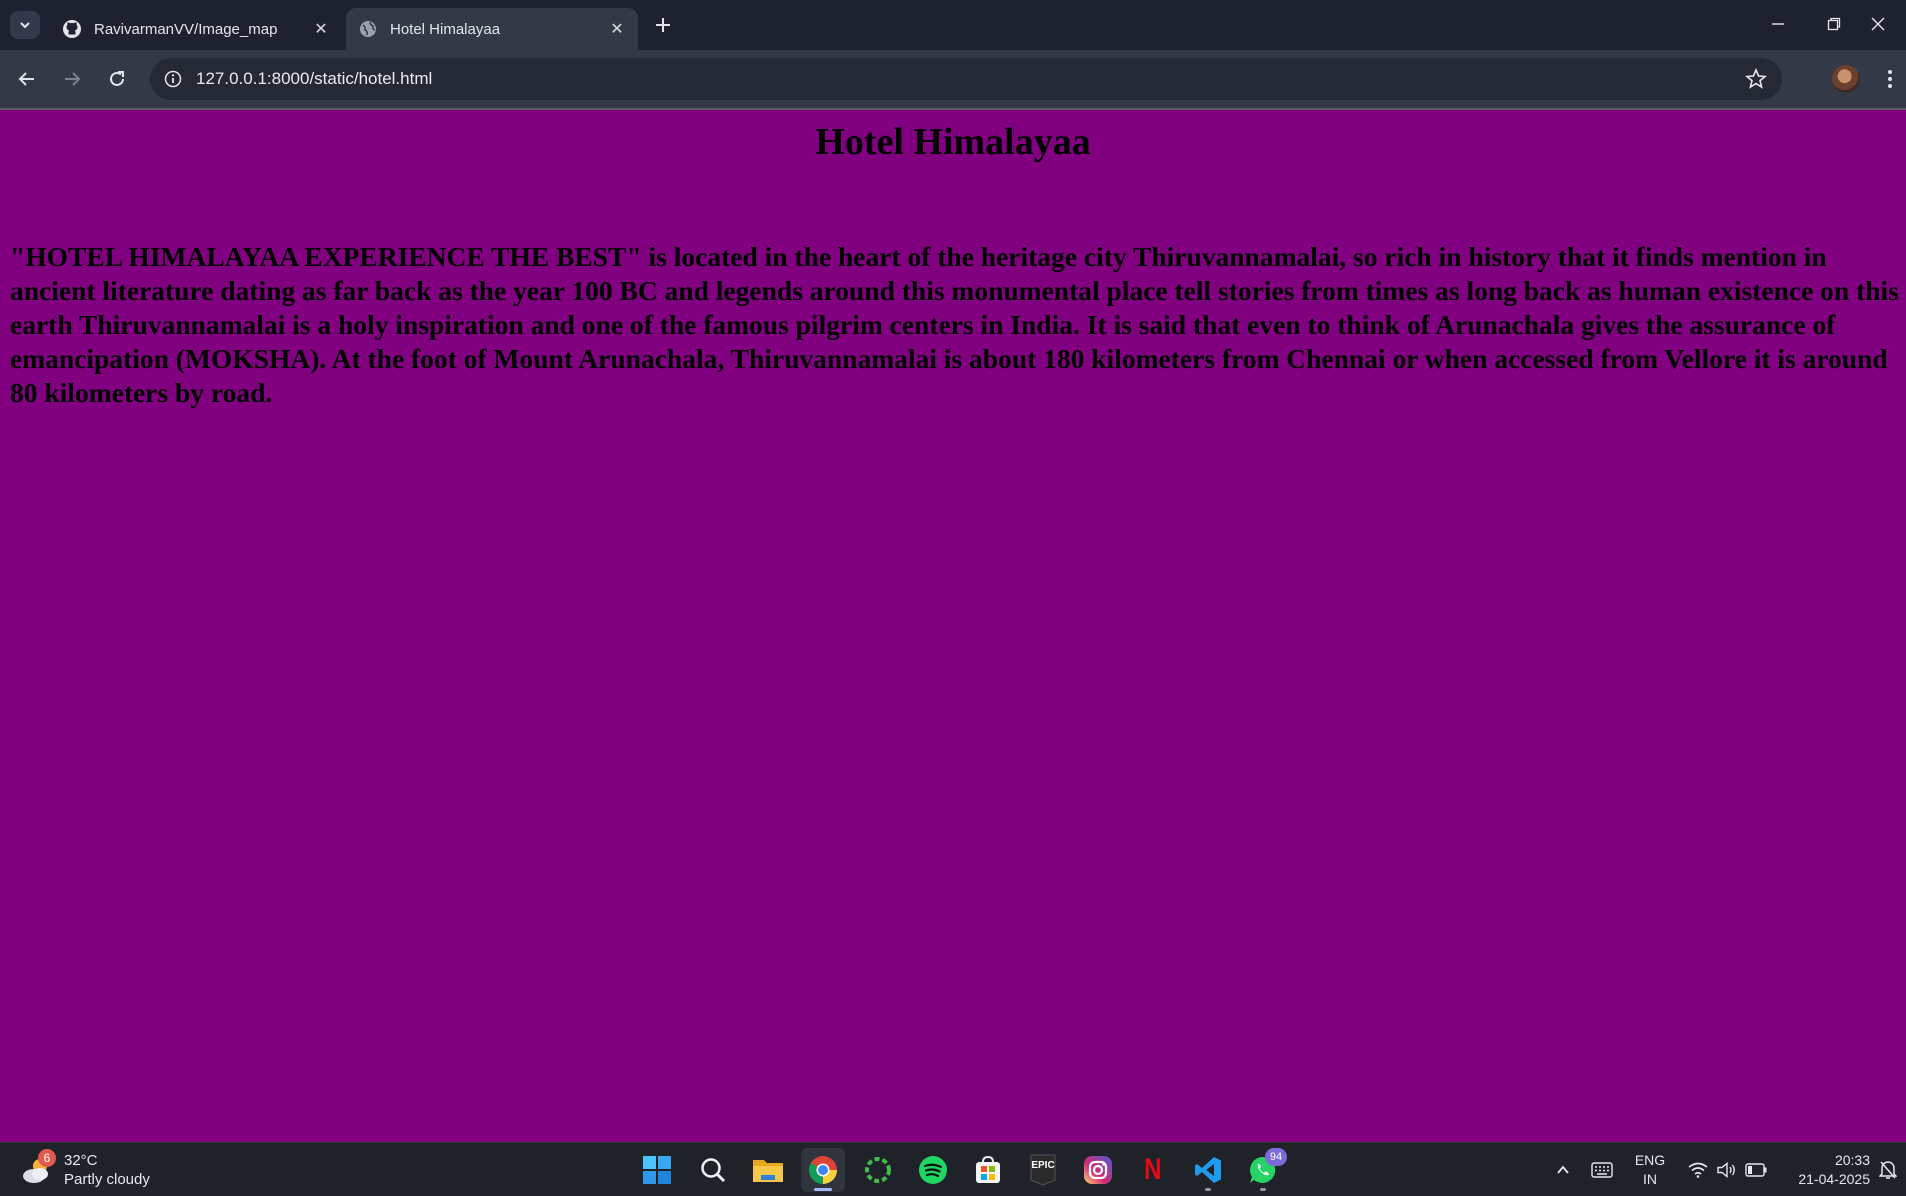 This screenshot has height=1196, width=1906. I want to click on github-icon, so click(72, 29).